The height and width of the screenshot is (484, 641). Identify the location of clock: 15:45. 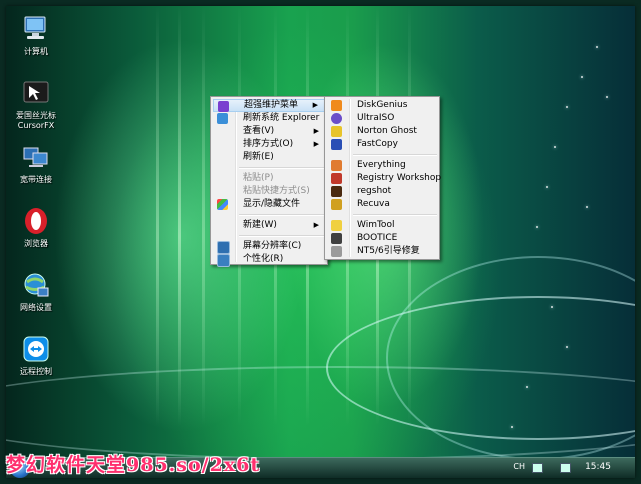
(598, 467).